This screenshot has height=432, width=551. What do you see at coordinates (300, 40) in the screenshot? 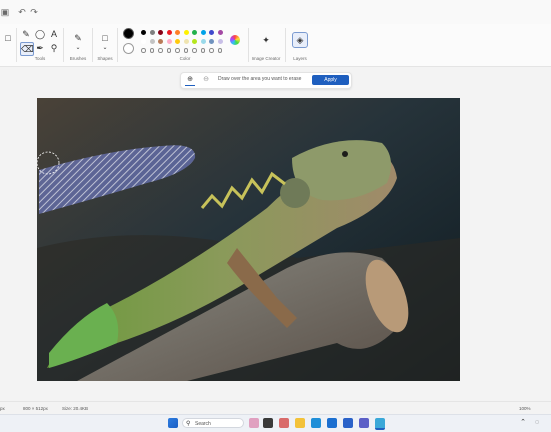
I see `layers-icon: ◈` at bounding box center [300, 40].